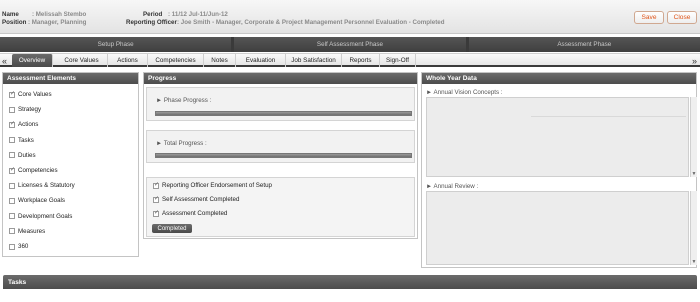 The image size is (700, 302). Describe the element at coordinates (682, 17) in the screenshot. I see `close-button: Close` at that location.